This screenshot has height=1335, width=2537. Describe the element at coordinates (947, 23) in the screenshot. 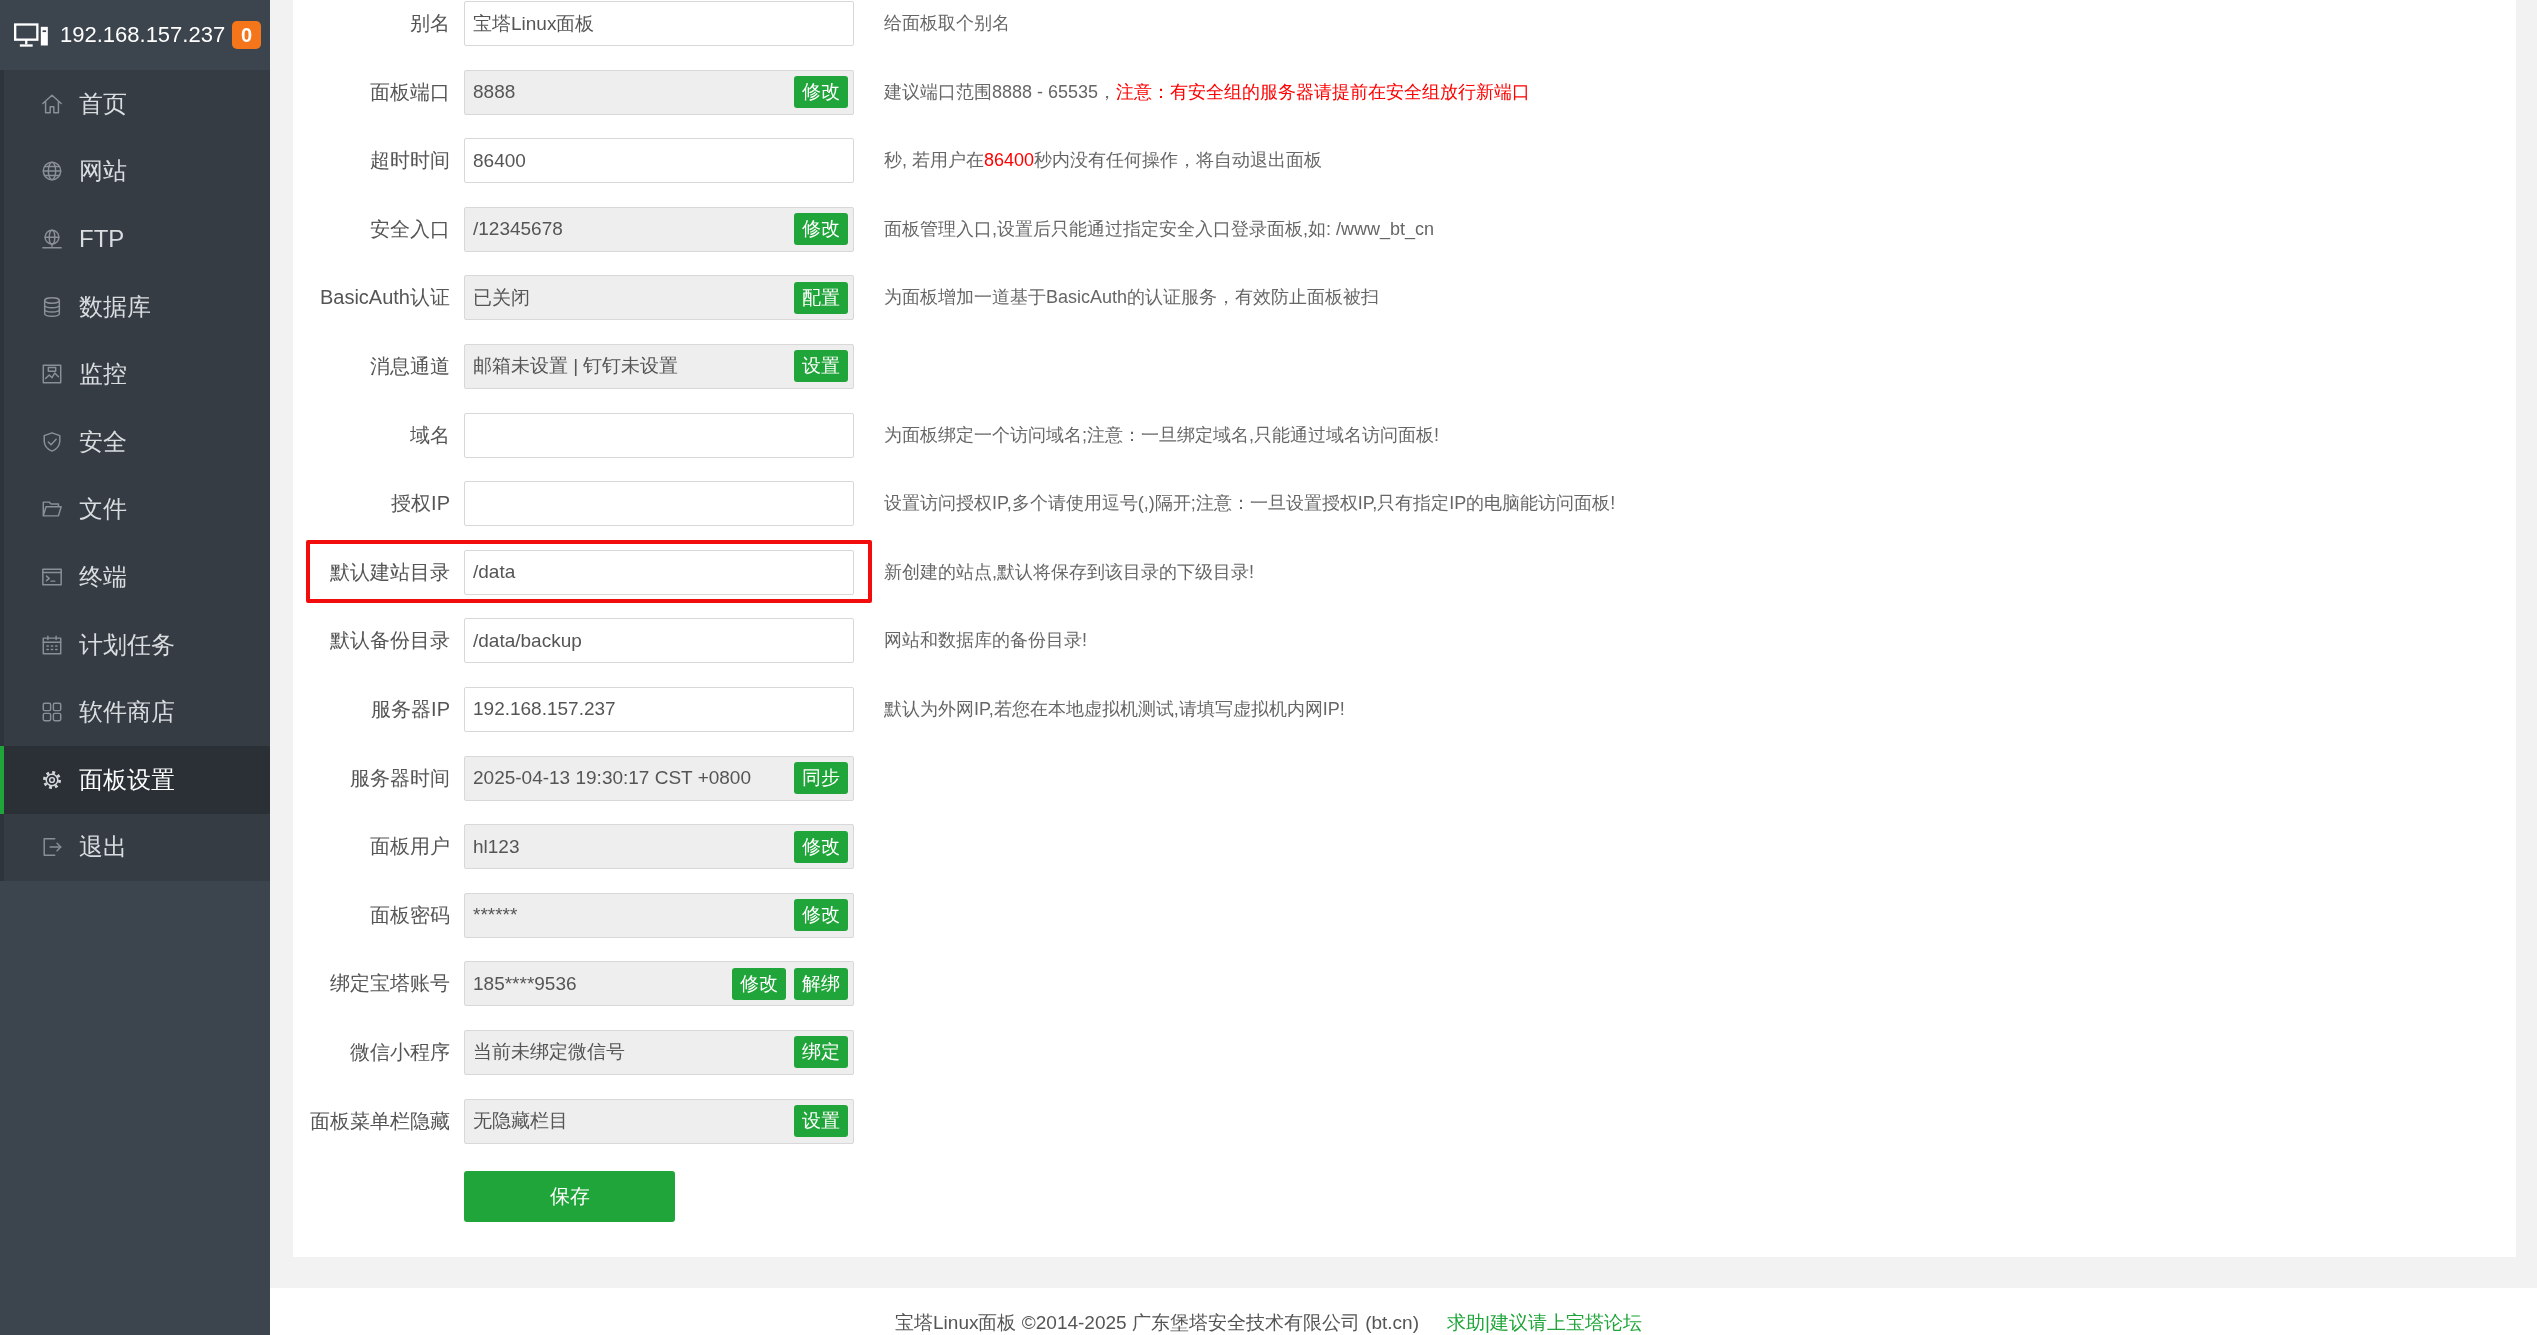

I see `field-hint: 给面板取个别名` at that location.